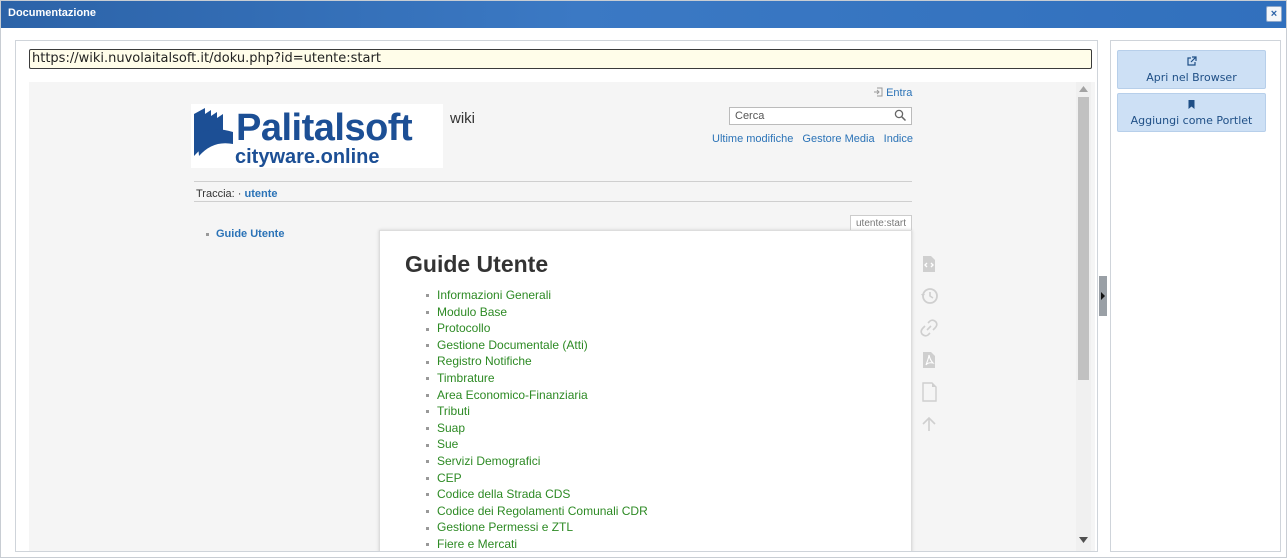 Image resolution: width=1287 pixels, height=558 pixels. I want to click on pdf-export-icon, so click(929, 360).